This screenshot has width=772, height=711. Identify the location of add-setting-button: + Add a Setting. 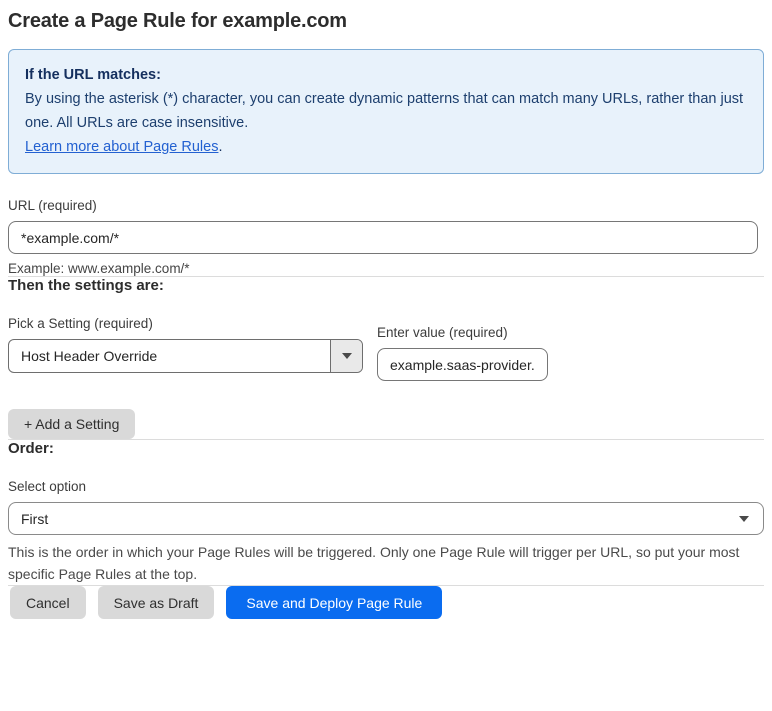
(72, 424).